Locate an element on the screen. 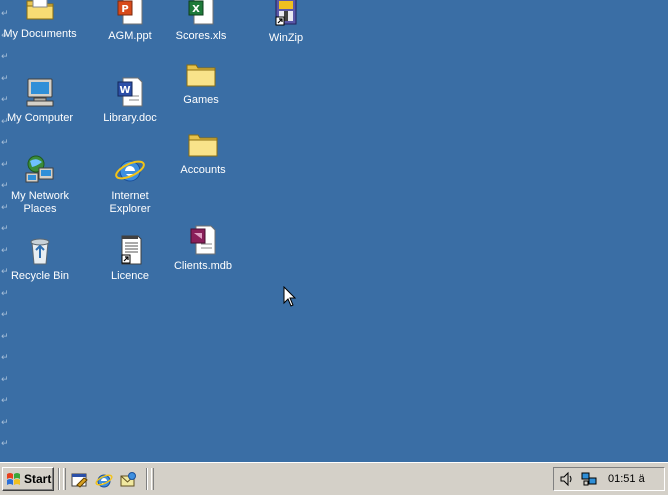 This screenshot has height=495, width=668. start-button: Start is located at coordinates (28, 479).